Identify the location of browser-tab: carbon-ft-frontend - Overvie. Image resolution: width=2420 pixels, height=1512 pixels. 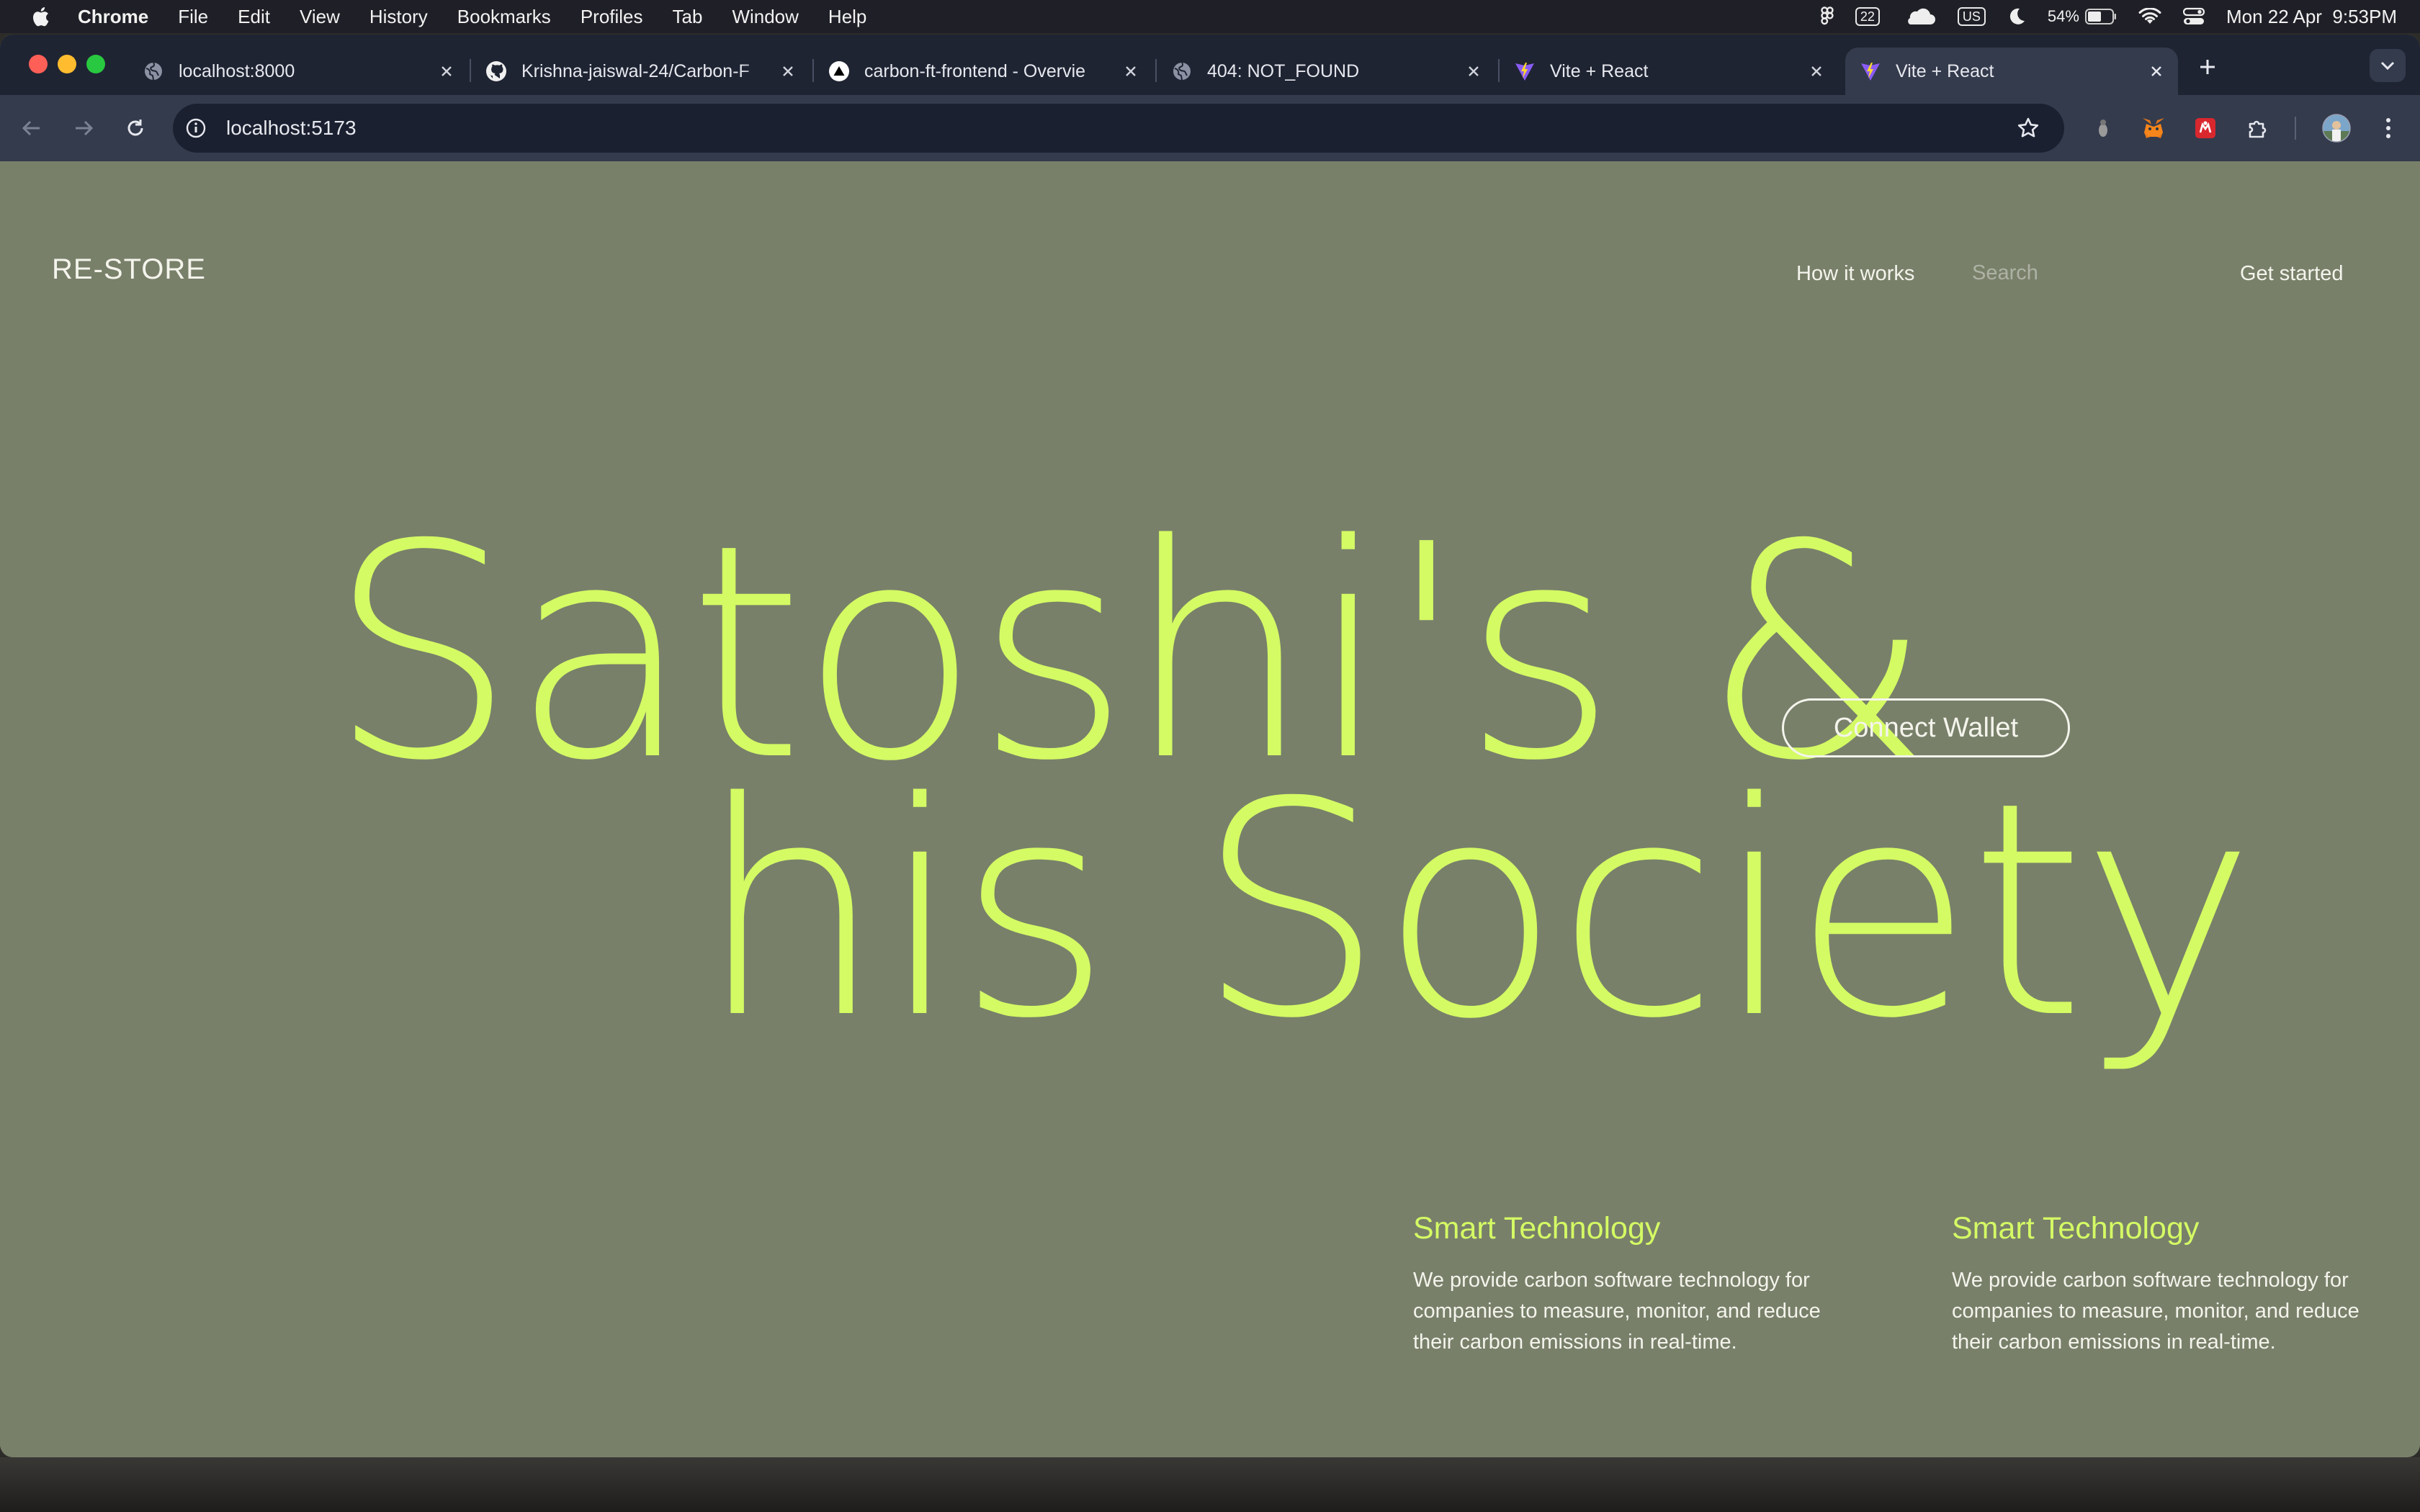
(984, 71).